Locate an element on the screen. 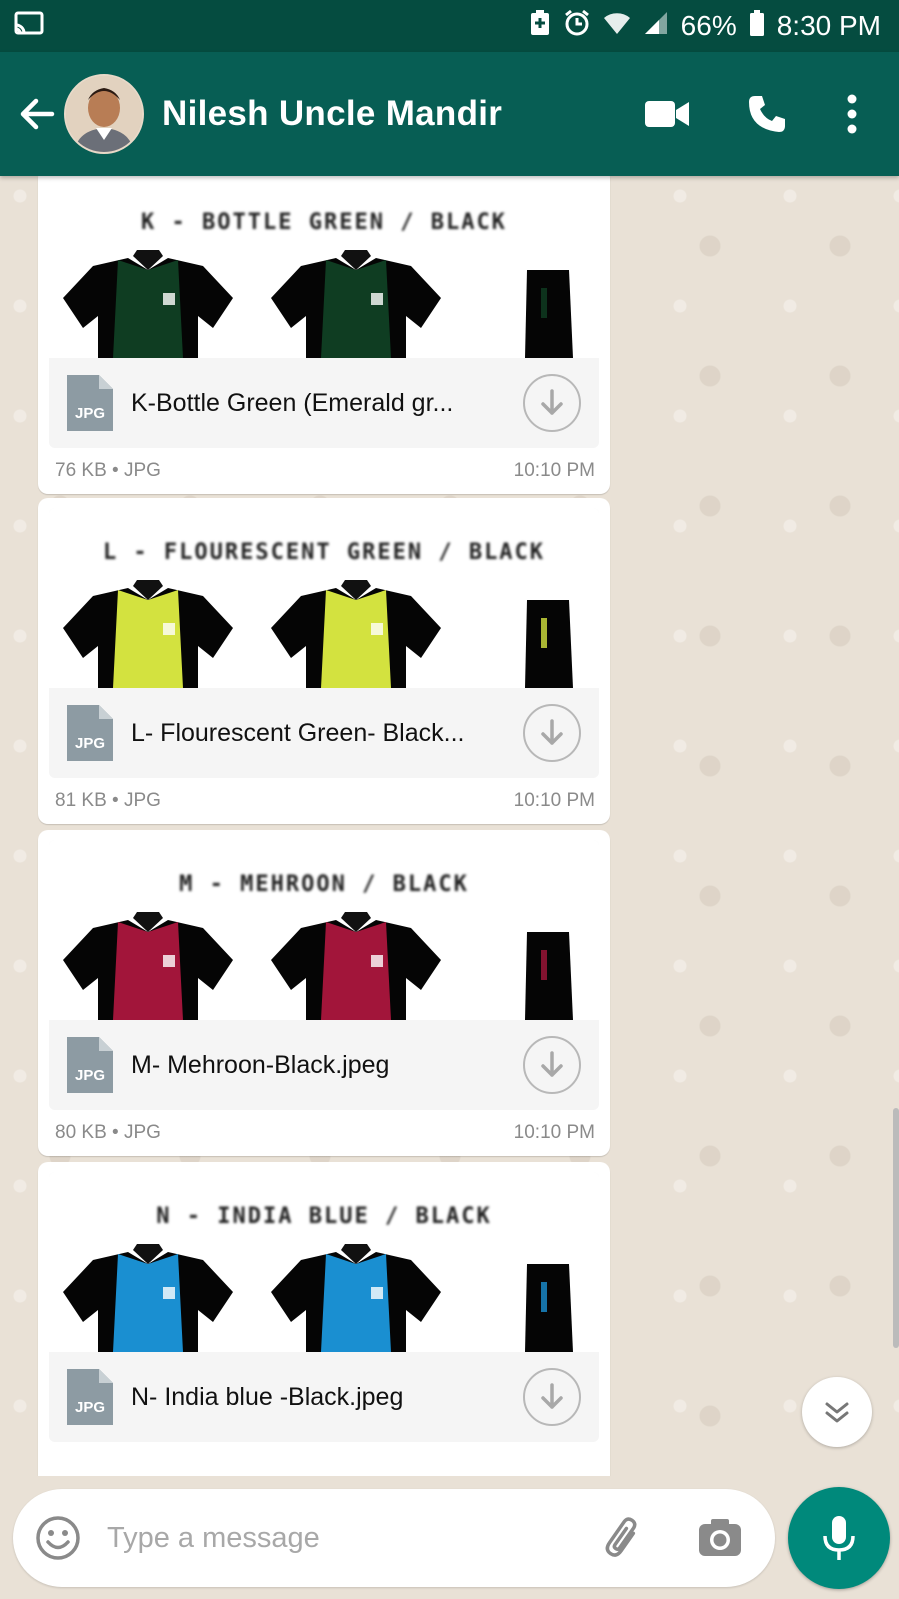  image-preview: K - BOTTLE GREEN / BLACK is located at coordinates (324, 268).